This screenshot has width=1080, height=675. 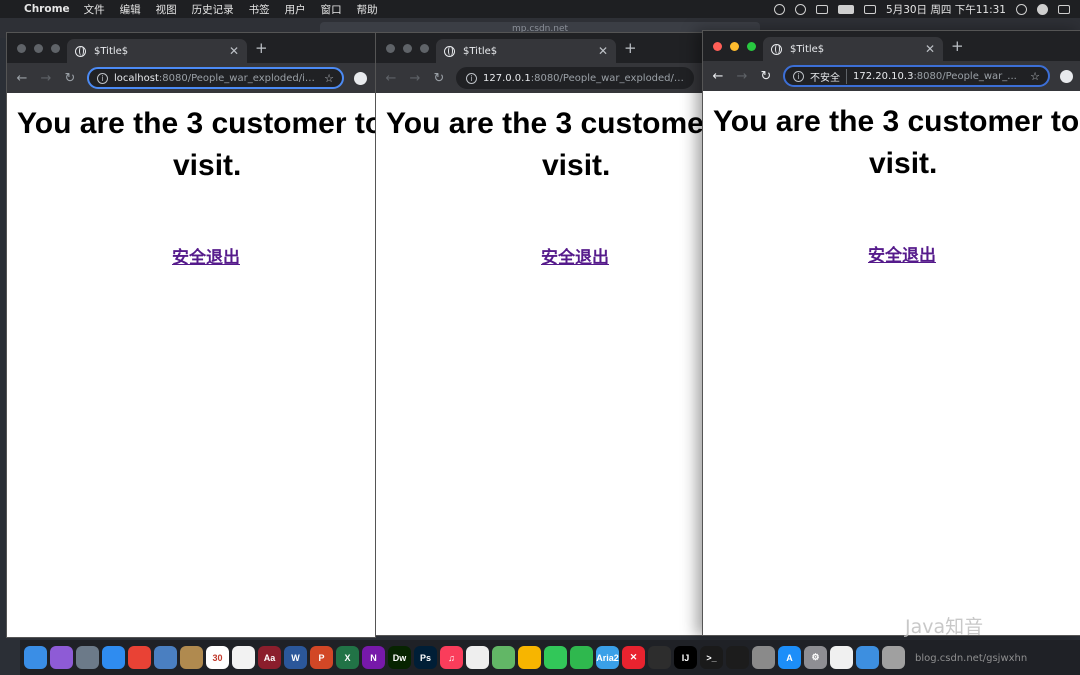 I want to click on spotlight-icon, so click(x=1021, y=9).